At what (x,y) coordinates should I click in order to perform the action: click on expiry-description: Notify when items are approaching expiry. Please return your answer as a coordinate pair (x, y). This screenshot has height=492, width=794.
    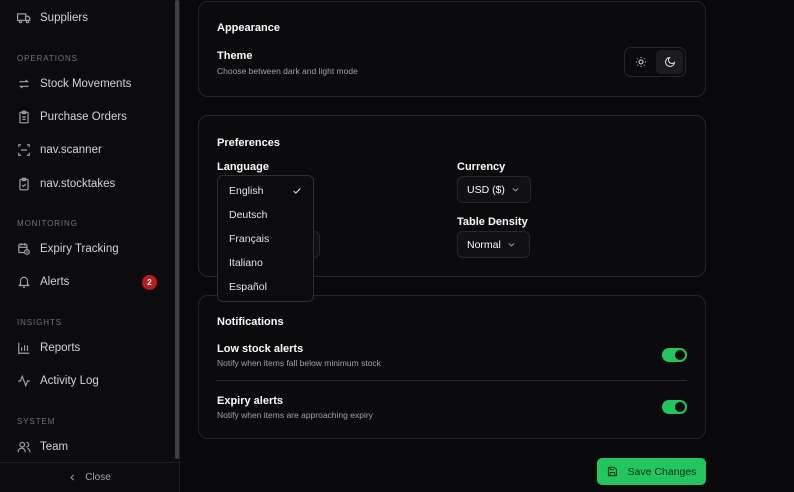
    Looking at the image, I should click on (295, 415).